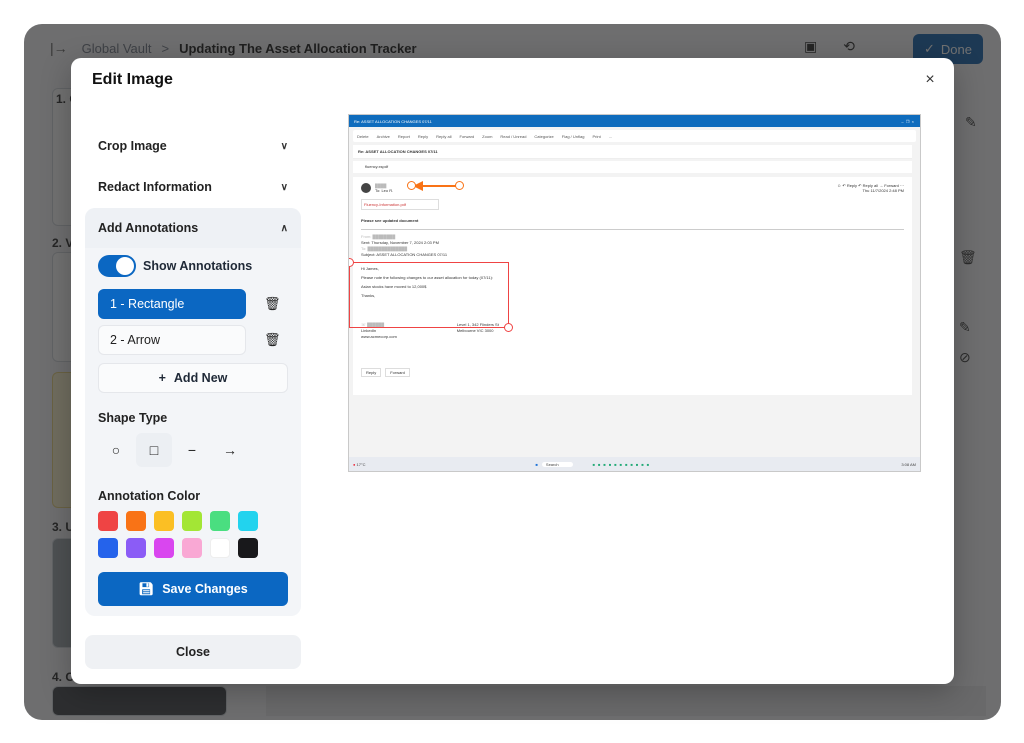  What do you see at coordinates (596, 136) in the screenshot?
I see `outlook-toolbar-item: Print` at bounding box center [596, 136].